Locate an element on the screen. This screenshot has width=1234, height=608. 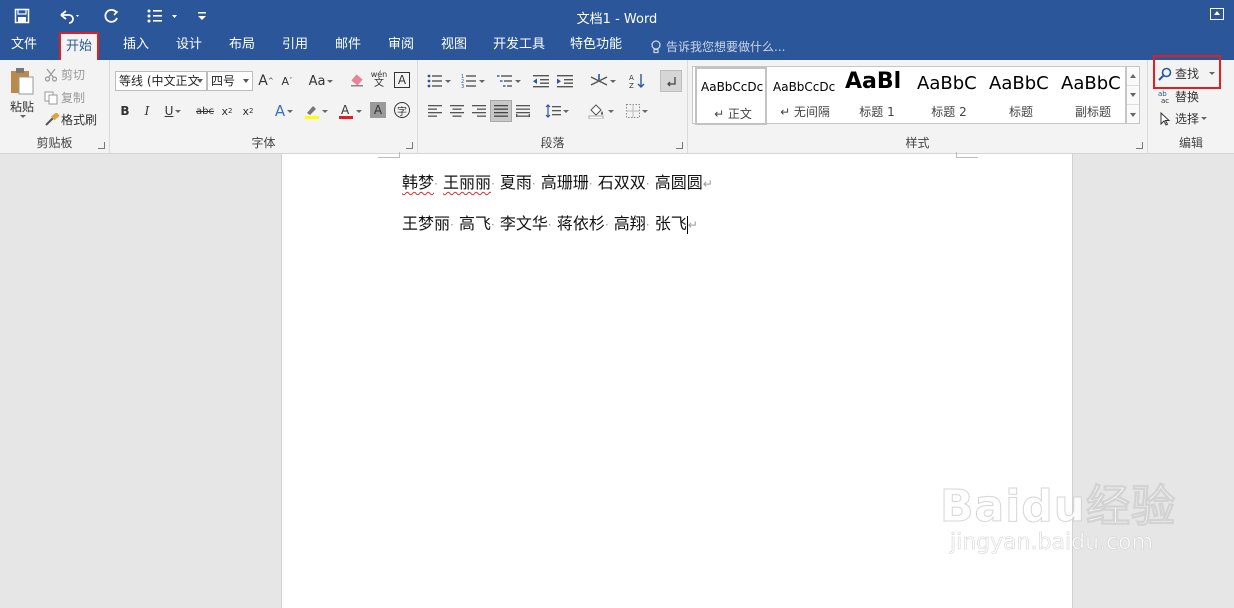
style-normal: AaBbCcDc ↵ 正文 is located at coordinates (731, 96).